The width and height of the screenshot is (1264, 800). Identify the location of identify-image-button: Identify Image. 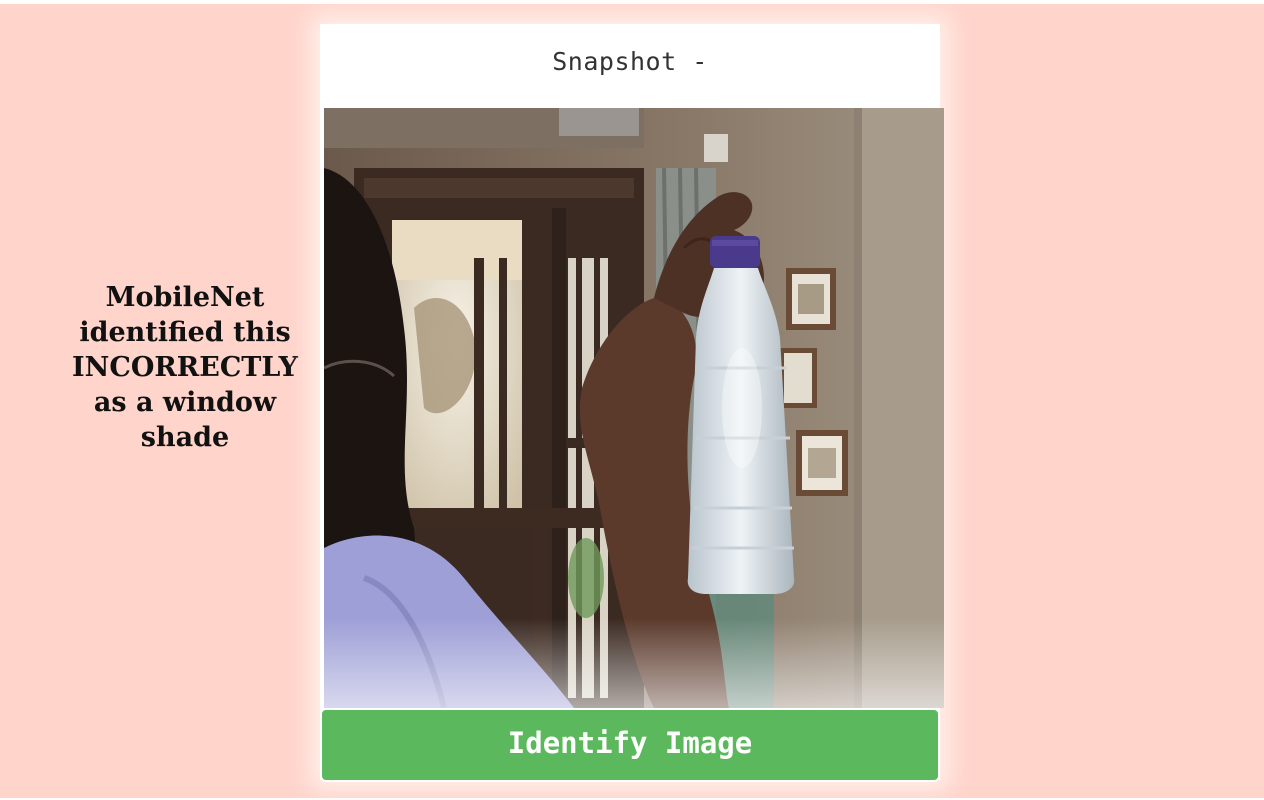
(630, 745).